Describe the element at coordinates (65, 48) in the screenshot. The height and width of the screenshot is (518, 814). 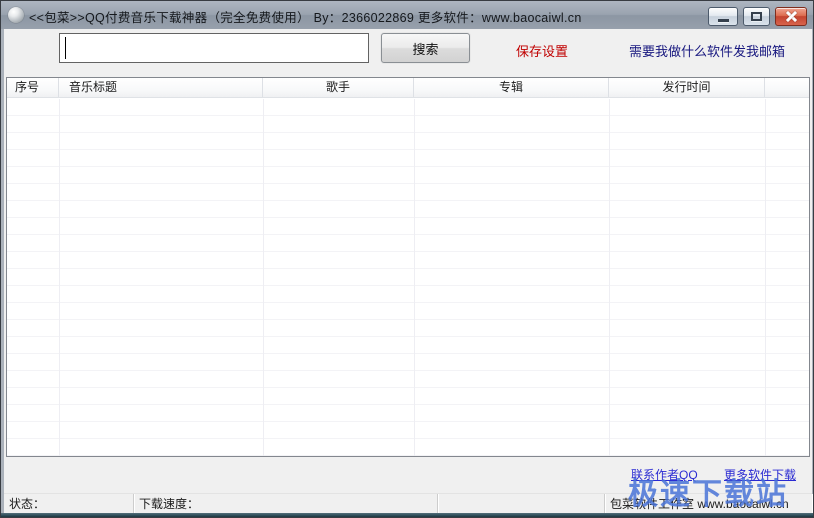
I see `text-caret` at that location.